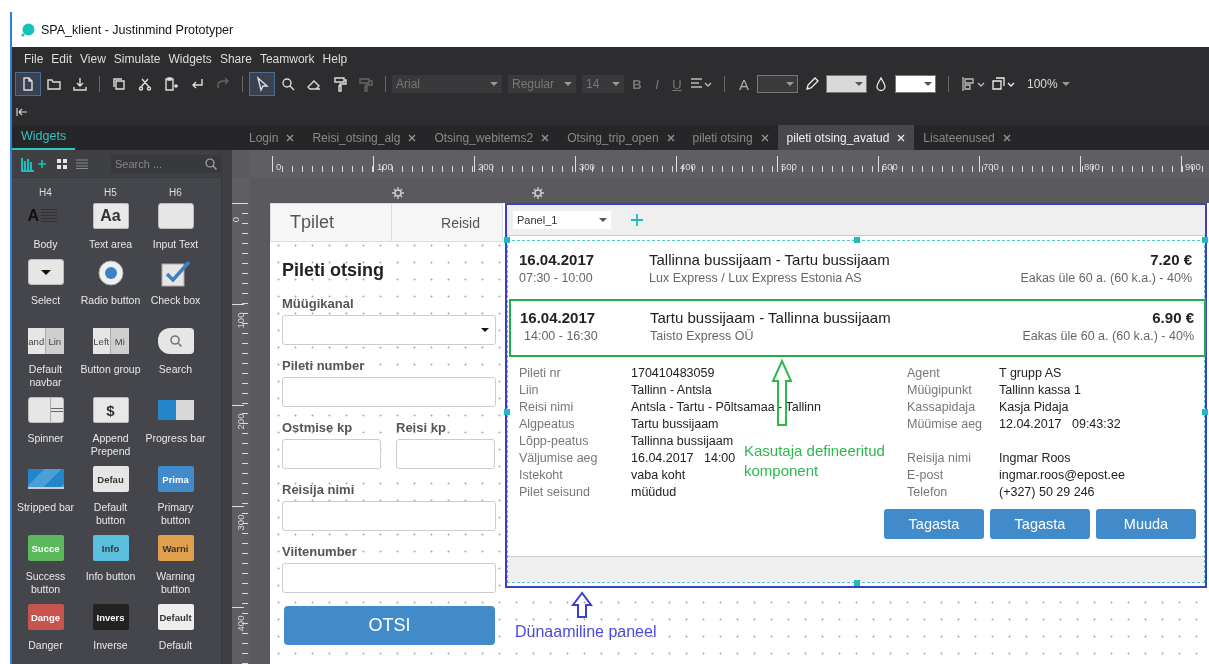  Describe the element at coordinates (175, 216) in the screenshot. I see `input-widget-icon` at that location.